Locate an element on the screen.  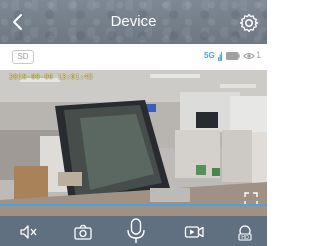
speaker-mute-icon is located at coordinates (28, 232).